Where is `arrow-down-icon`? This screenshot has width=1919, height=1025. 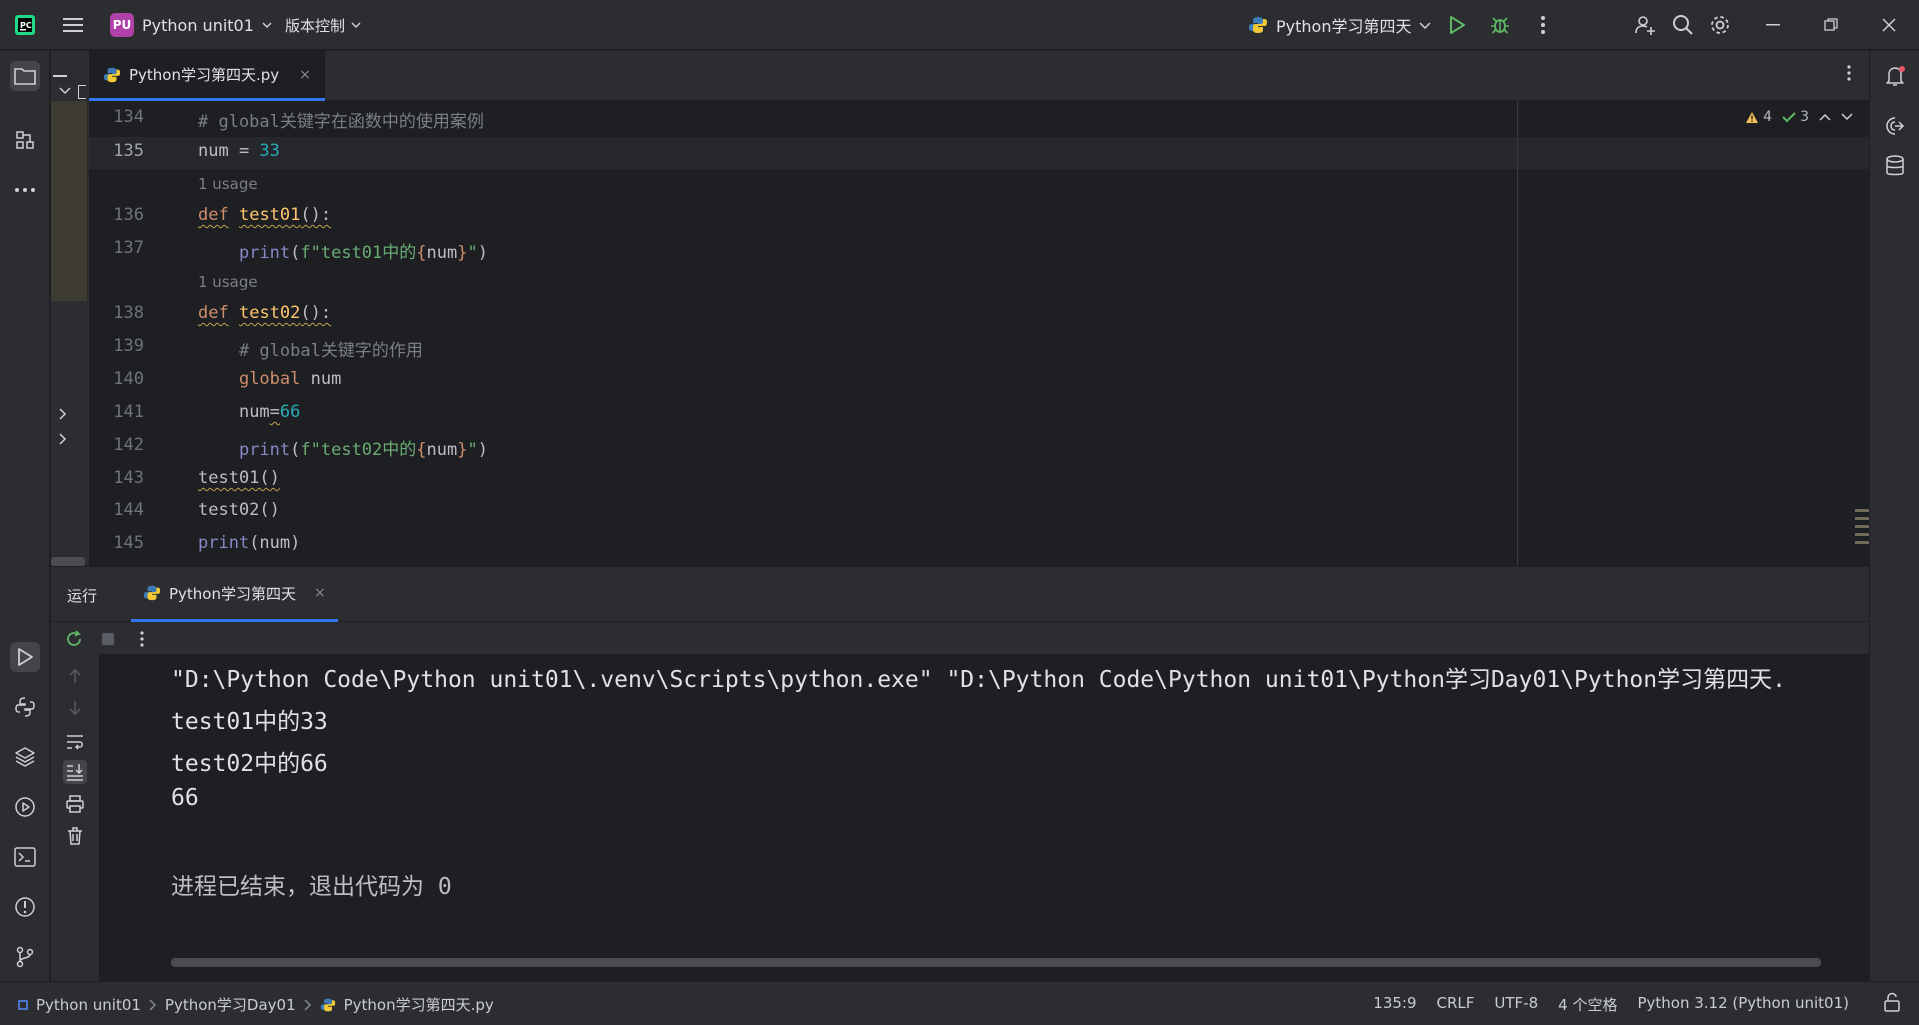 arrow-down-icon is located at coordinates (75, 708).